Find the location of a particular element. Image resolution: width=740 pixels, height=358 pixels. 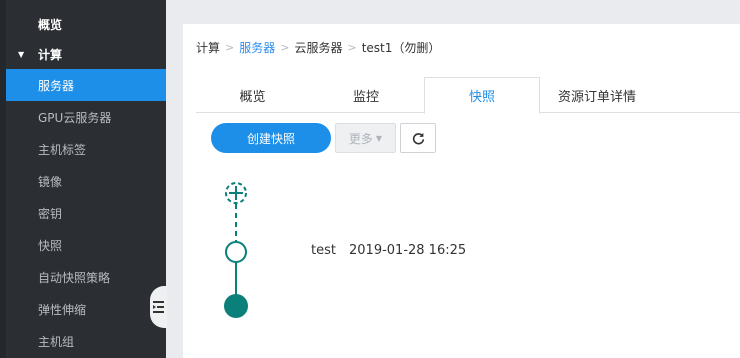

button-label: 创建快照 is located at coordinates (270, 138).